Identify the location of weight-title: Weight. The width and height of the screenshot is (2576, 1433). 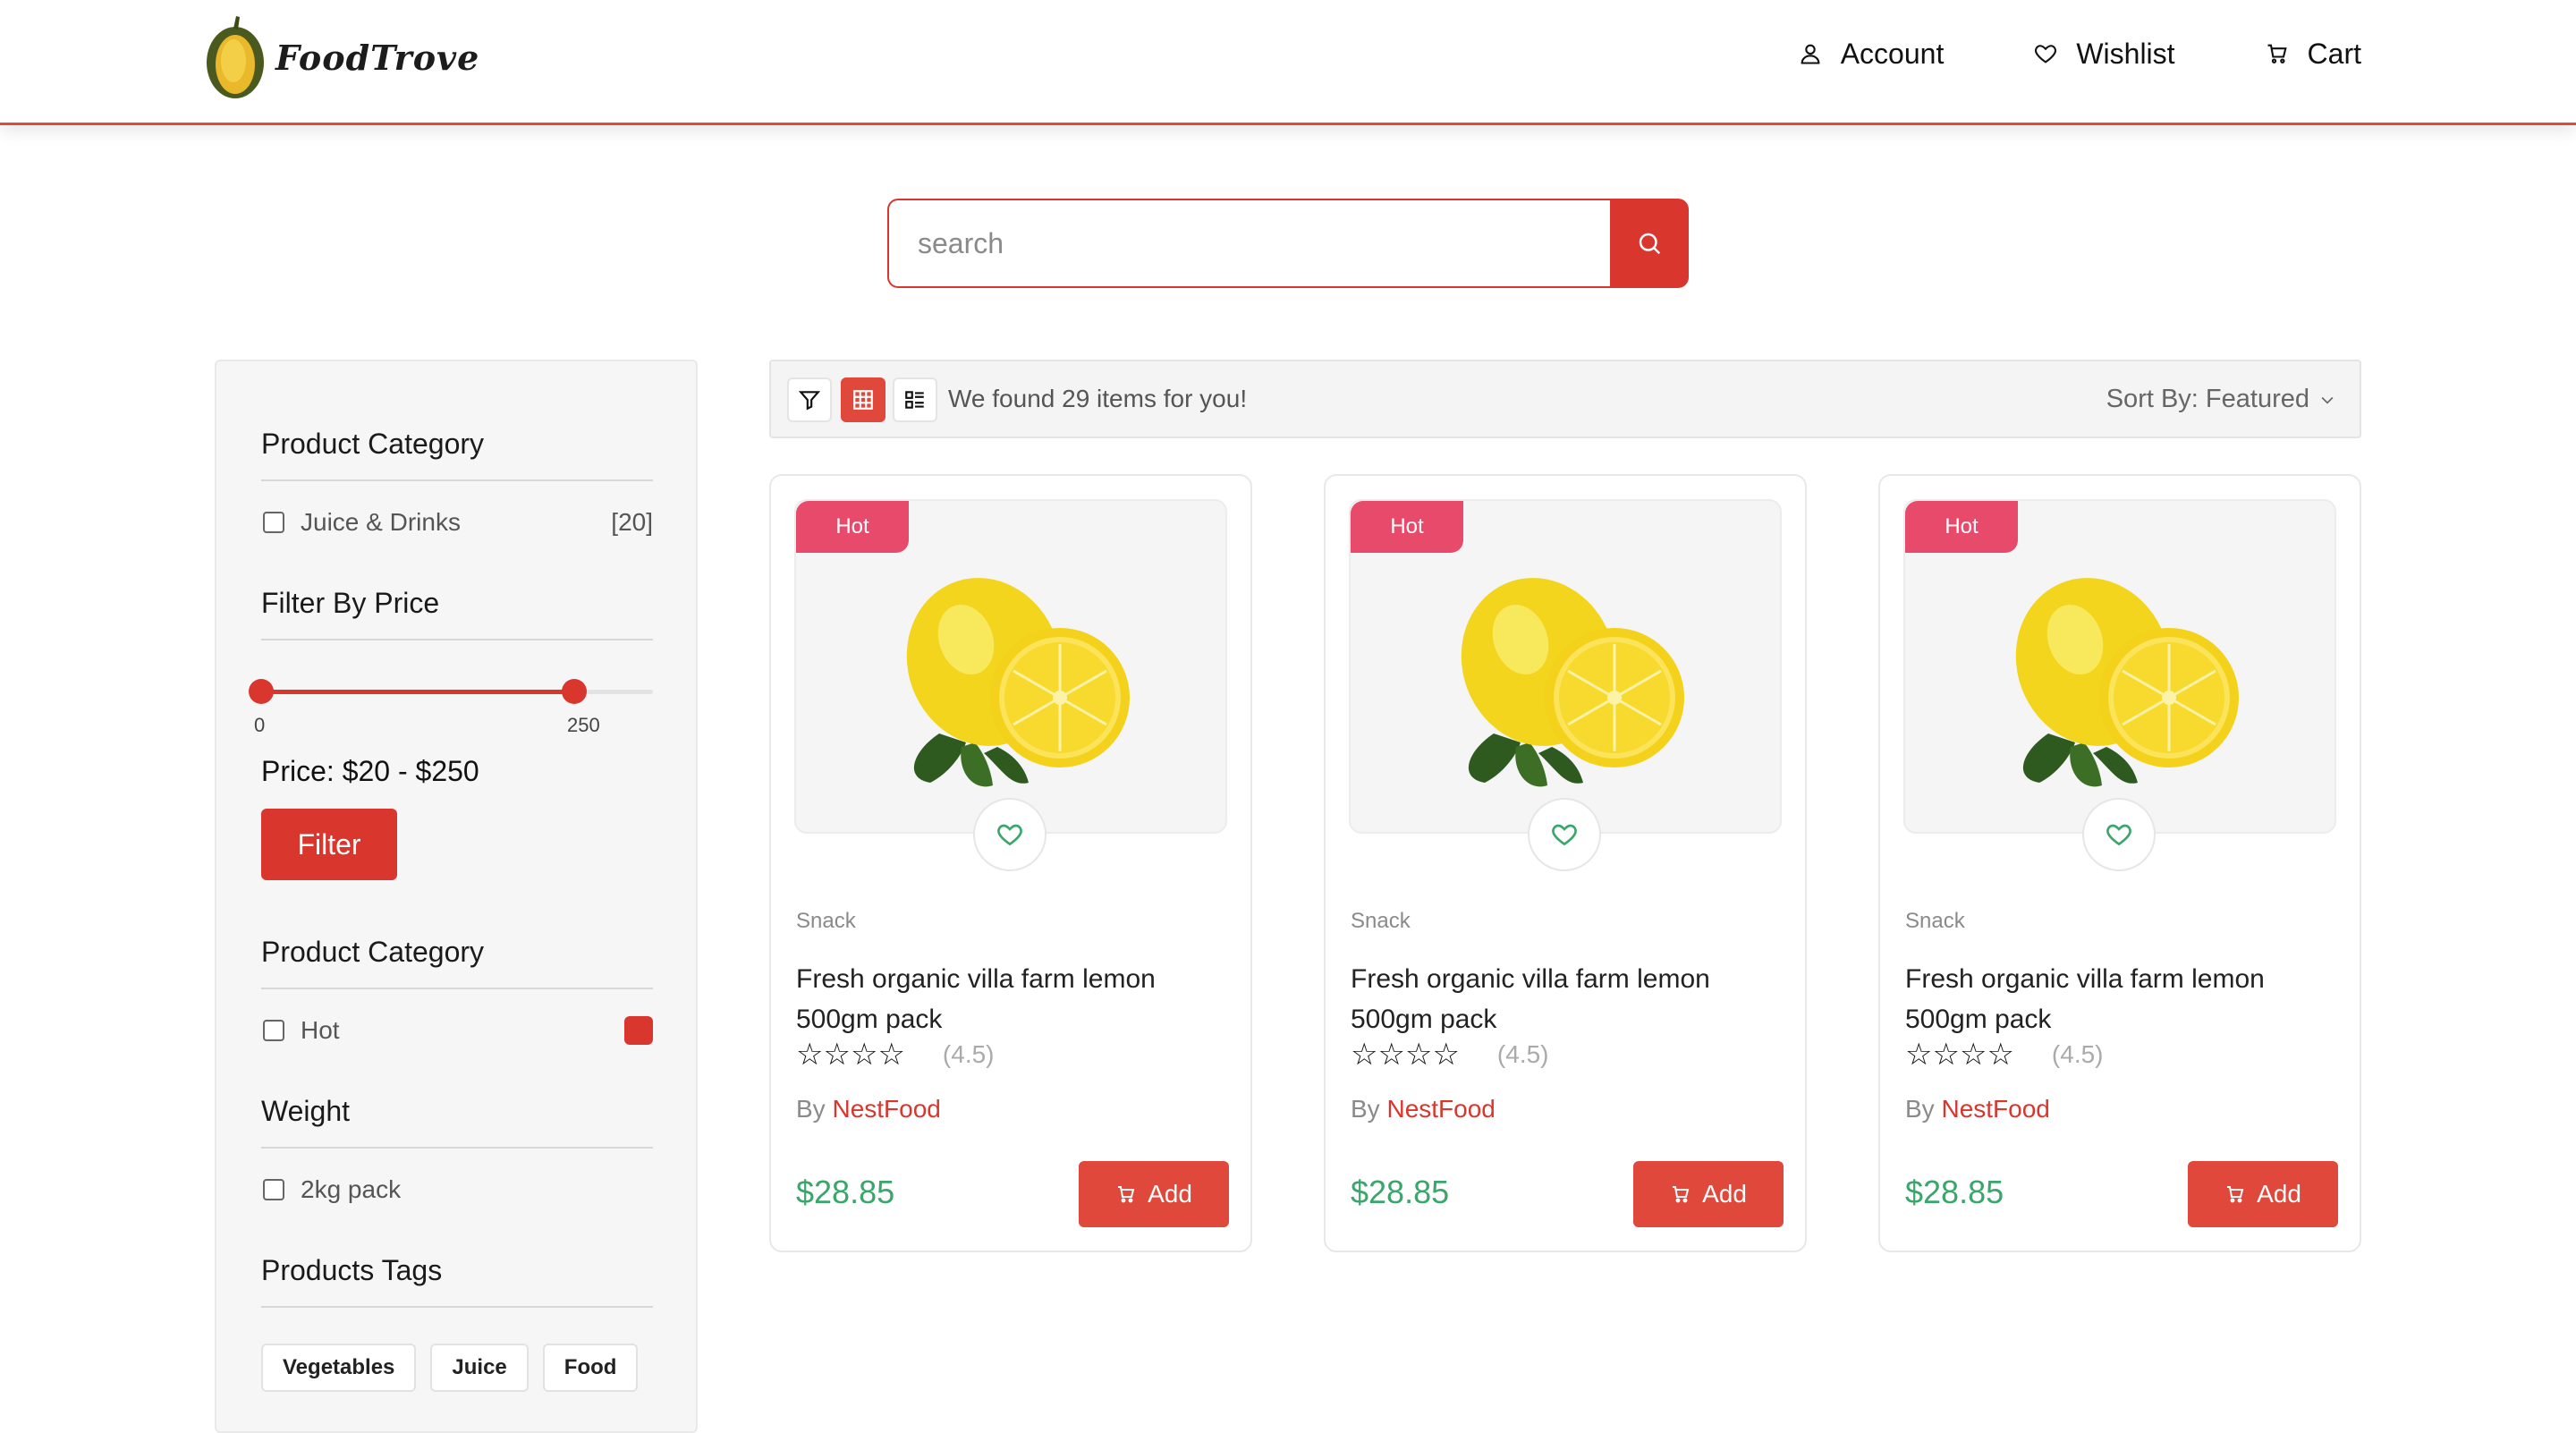
(306, 1111).